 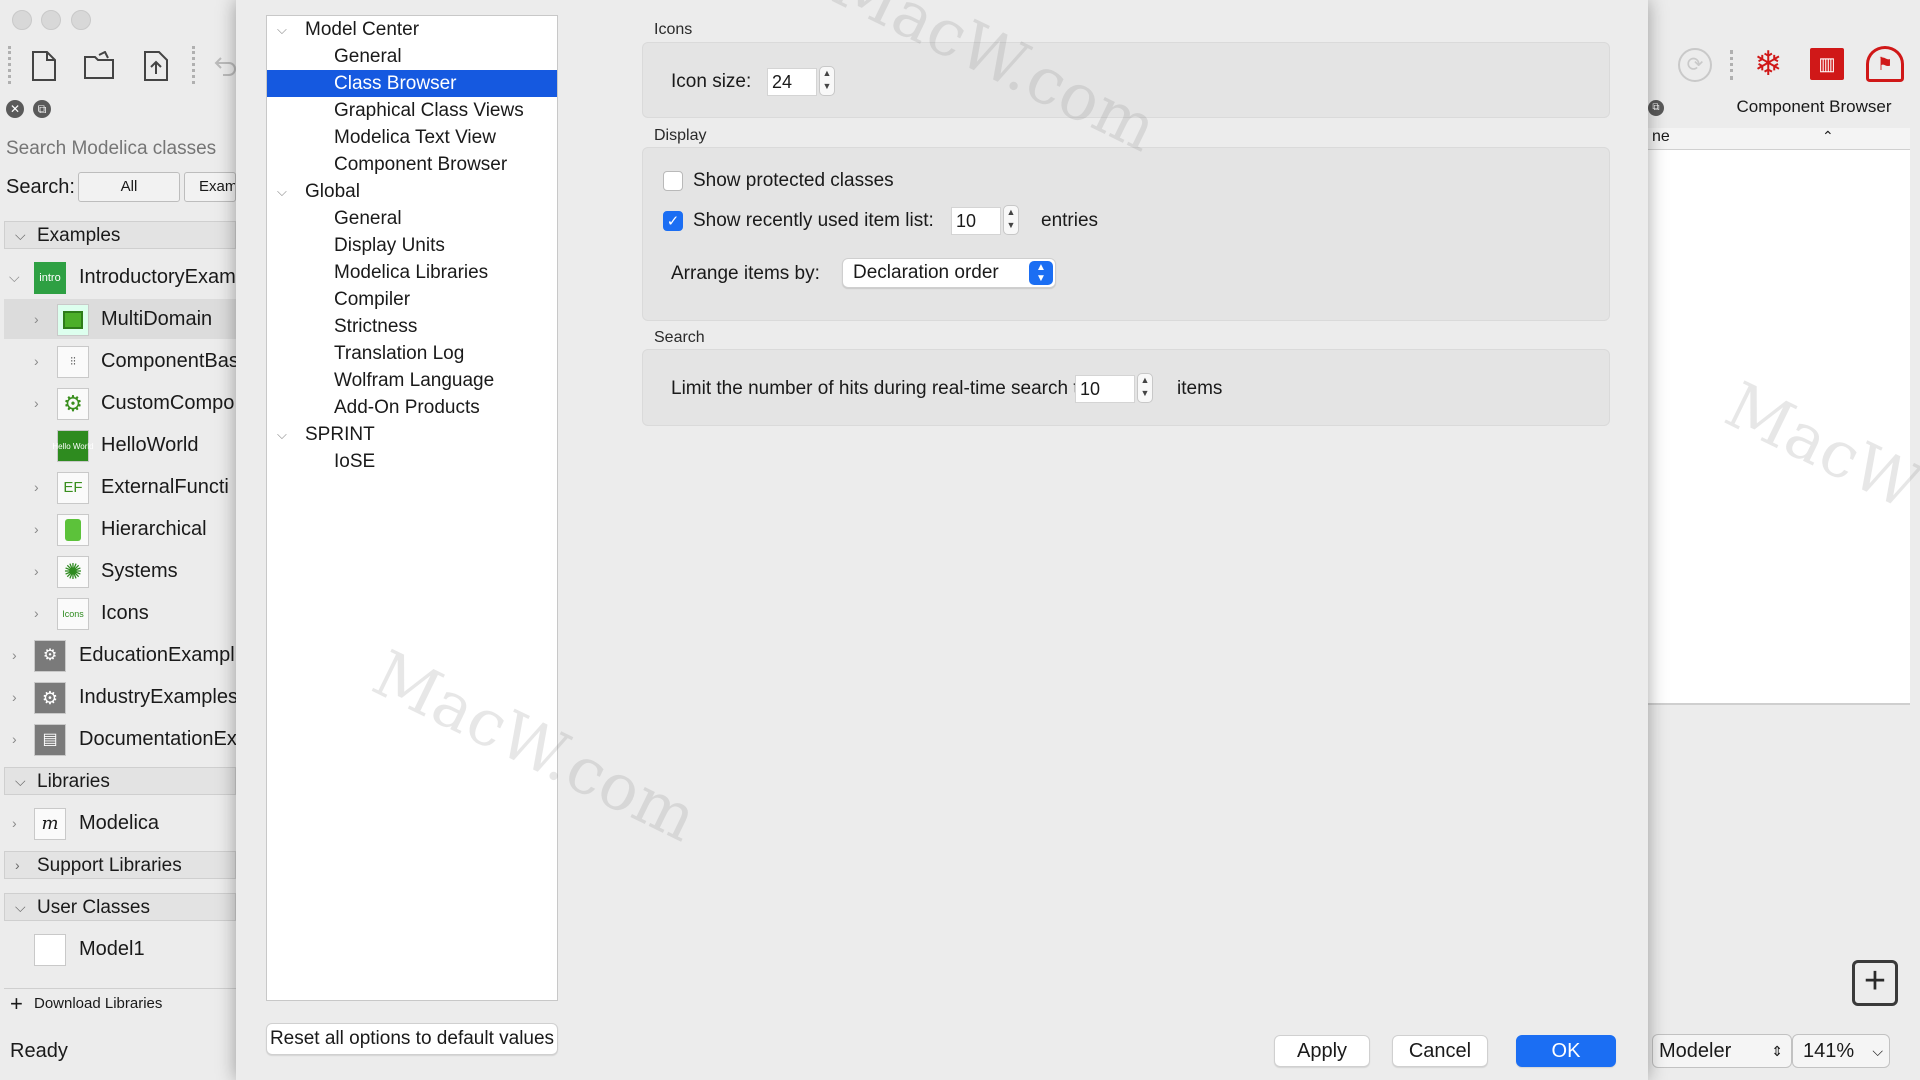 I want to click on nav-item-compiler: Compiler, so click(x=412, y=299).